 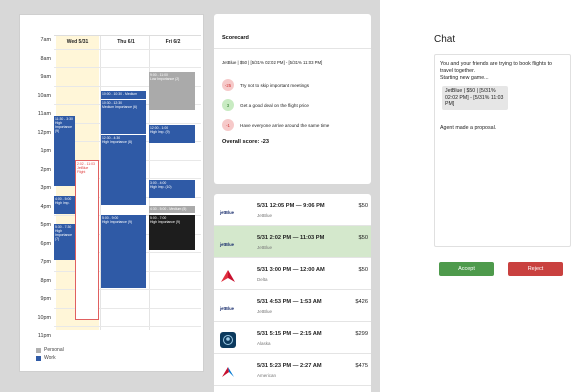 I want to click on legend-work: Work, so click(x=46, y=358).